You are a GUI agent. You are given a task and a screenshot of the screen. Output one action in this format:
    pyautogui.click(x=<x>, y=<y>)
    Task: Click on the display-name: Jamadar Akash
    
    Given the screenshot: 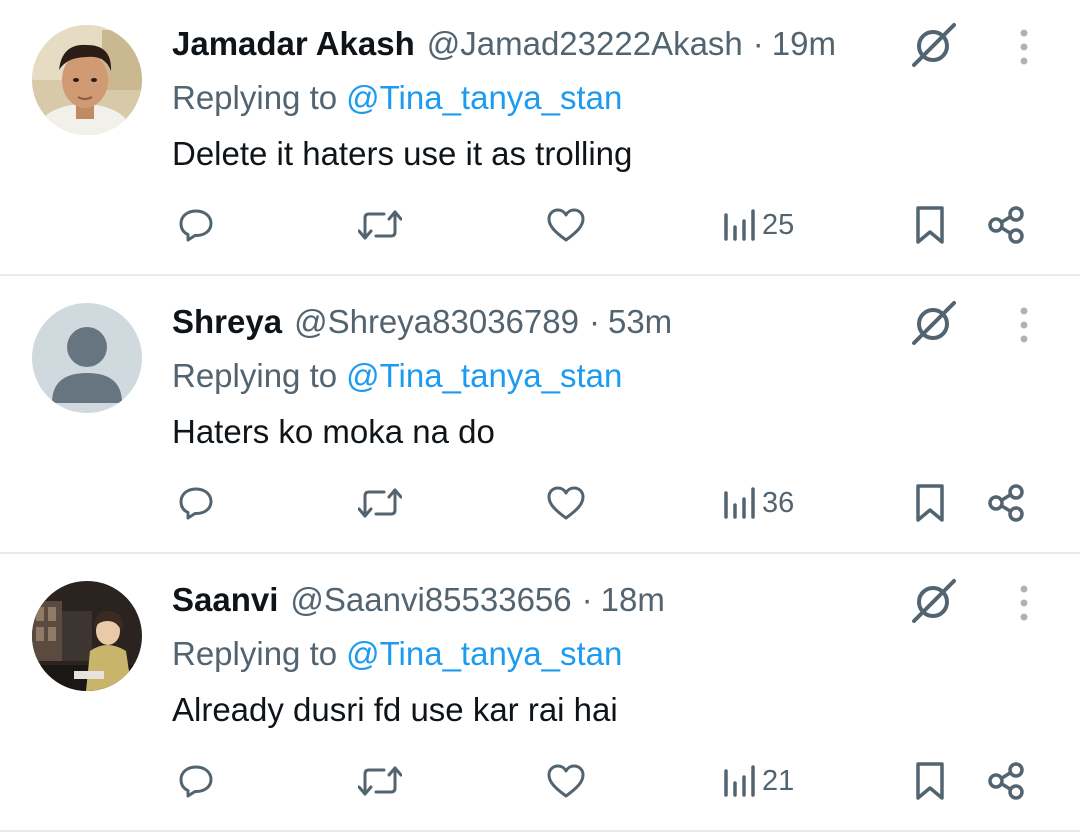 What is the action you would take?
    pyautogui.click(x=293, y=44)
    